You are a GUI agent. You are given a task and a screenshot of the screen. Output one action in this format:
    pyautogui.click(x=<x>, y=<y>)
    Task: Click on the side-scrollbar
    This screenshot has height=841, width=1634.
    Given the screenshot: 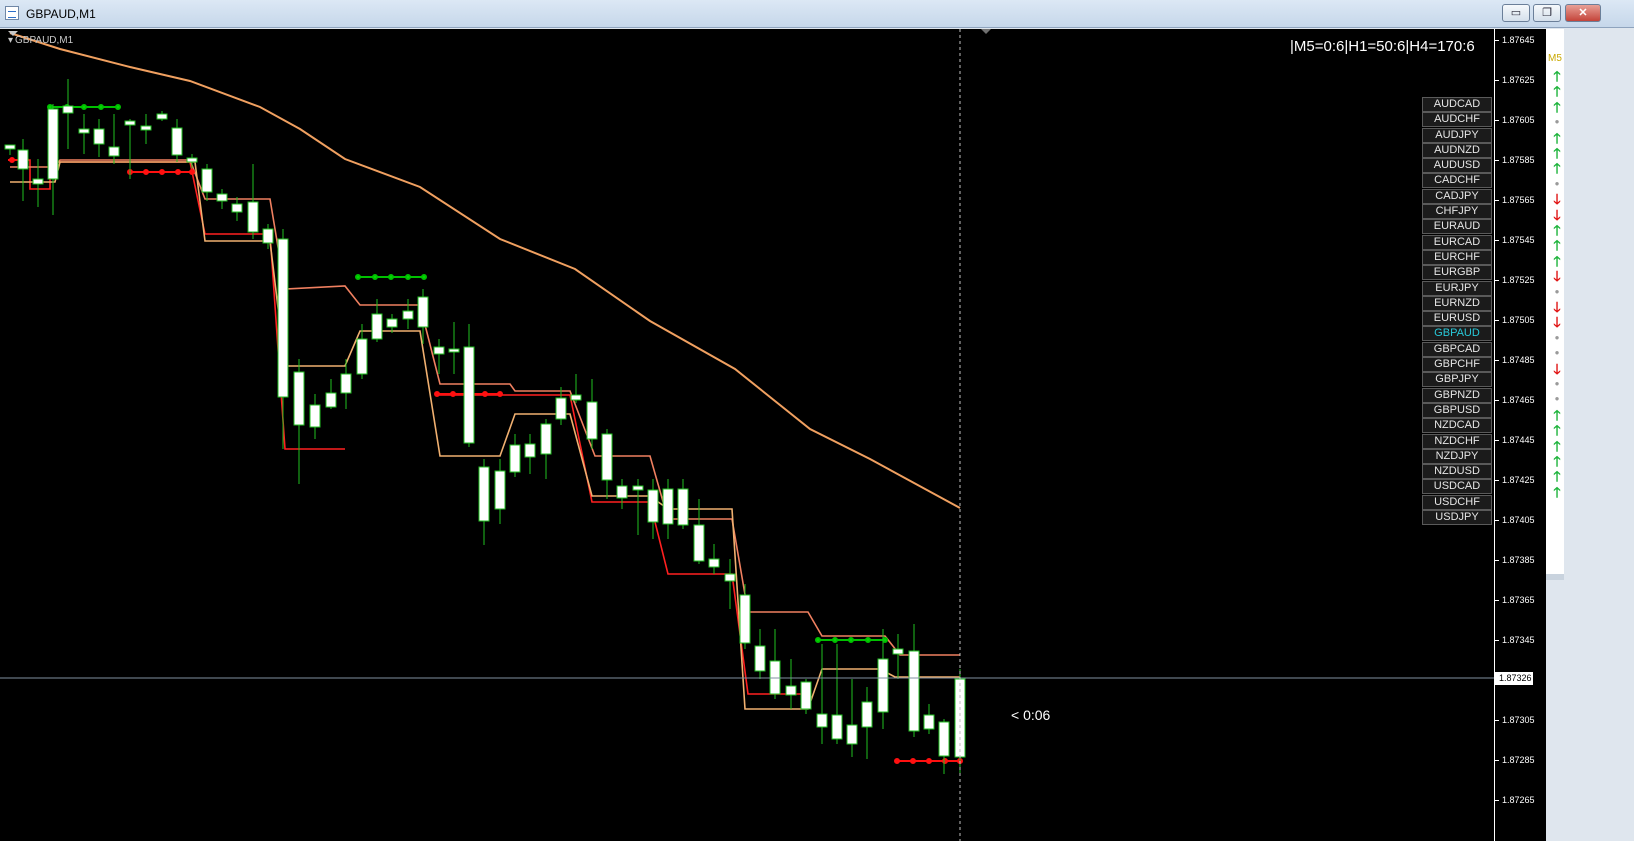 What is the action you would take?
    pyautogui.click(x=1555, y=577)
    